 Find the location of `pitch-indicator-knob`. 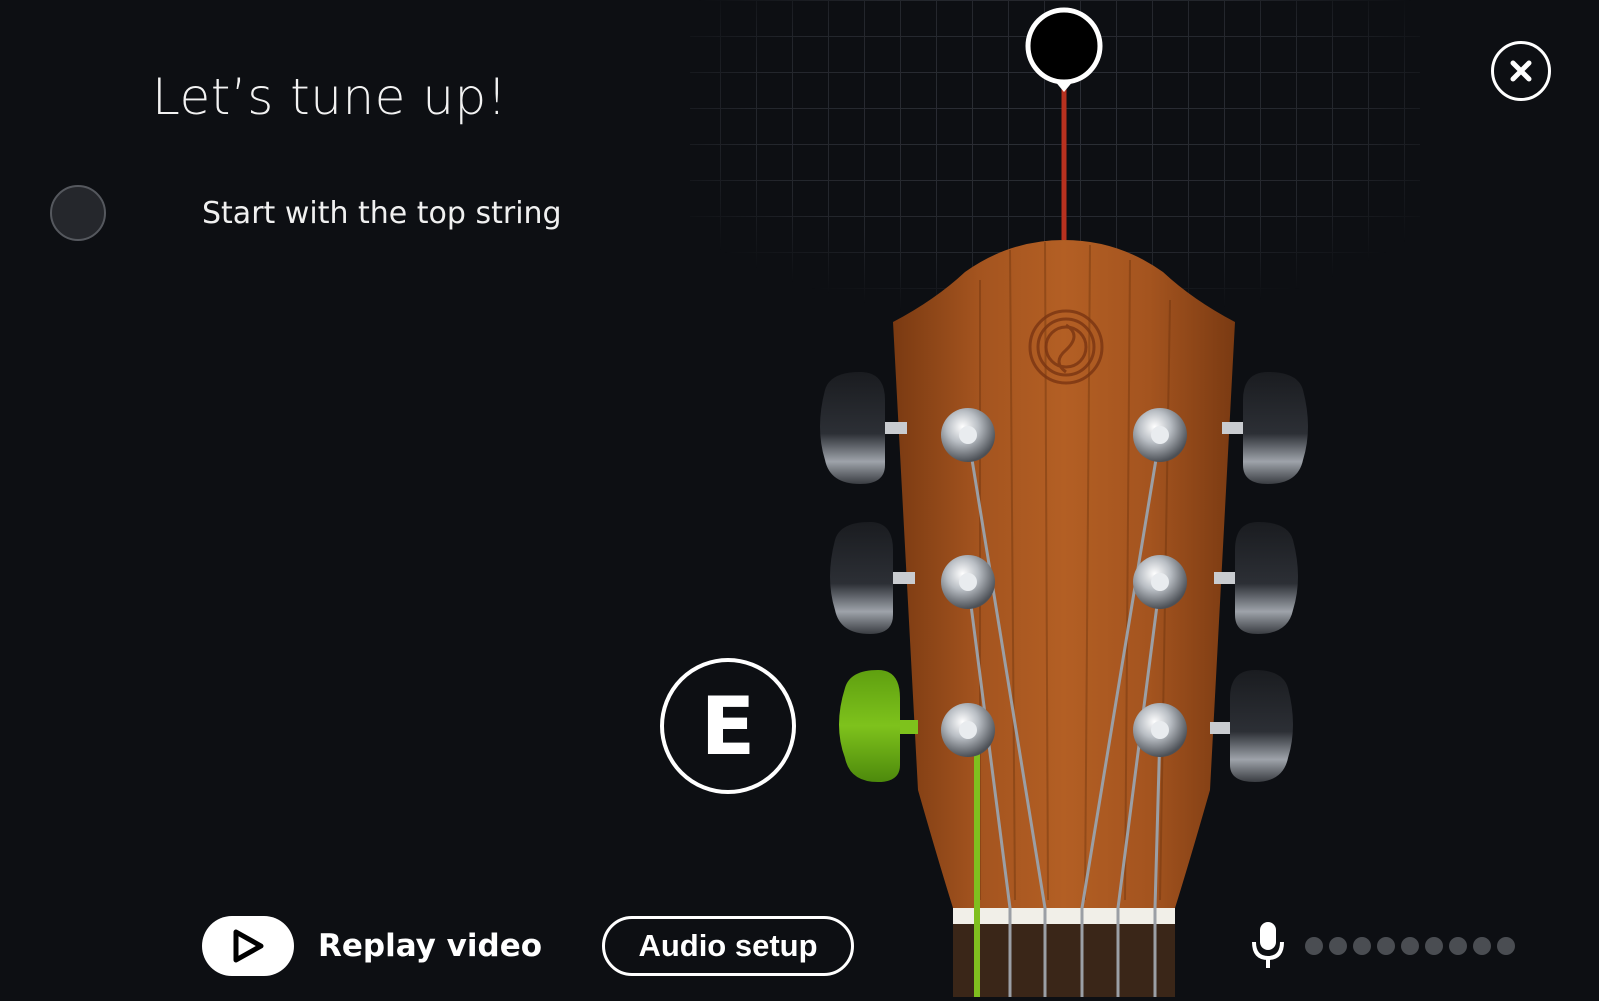

pitch-indicator-knob is located at coordinates (1064, 46).